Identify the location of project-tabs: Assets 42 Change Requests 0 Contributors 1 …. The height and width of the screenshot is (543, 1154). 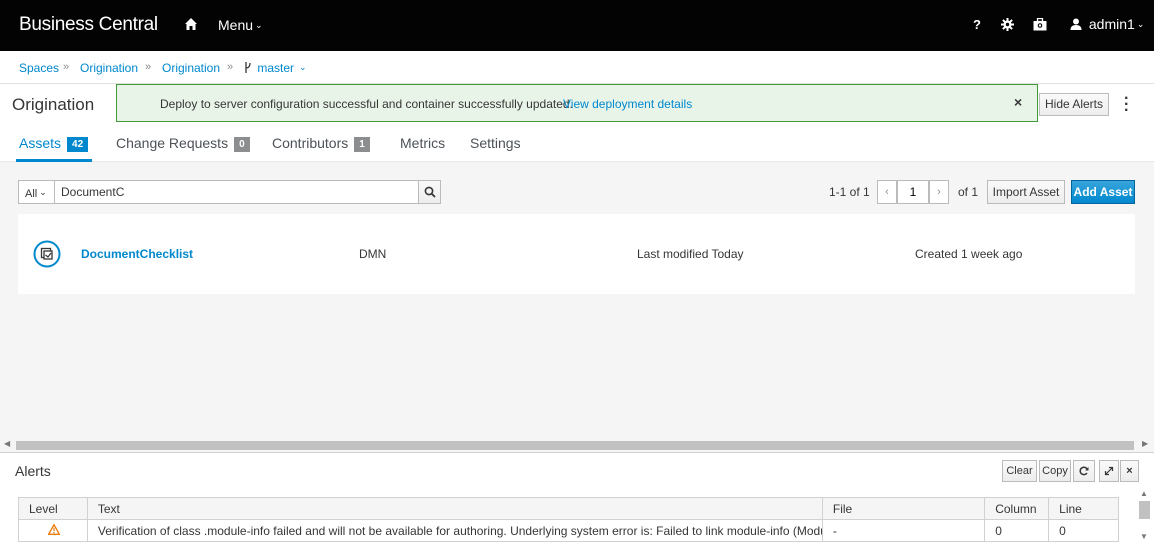
(577, 144).